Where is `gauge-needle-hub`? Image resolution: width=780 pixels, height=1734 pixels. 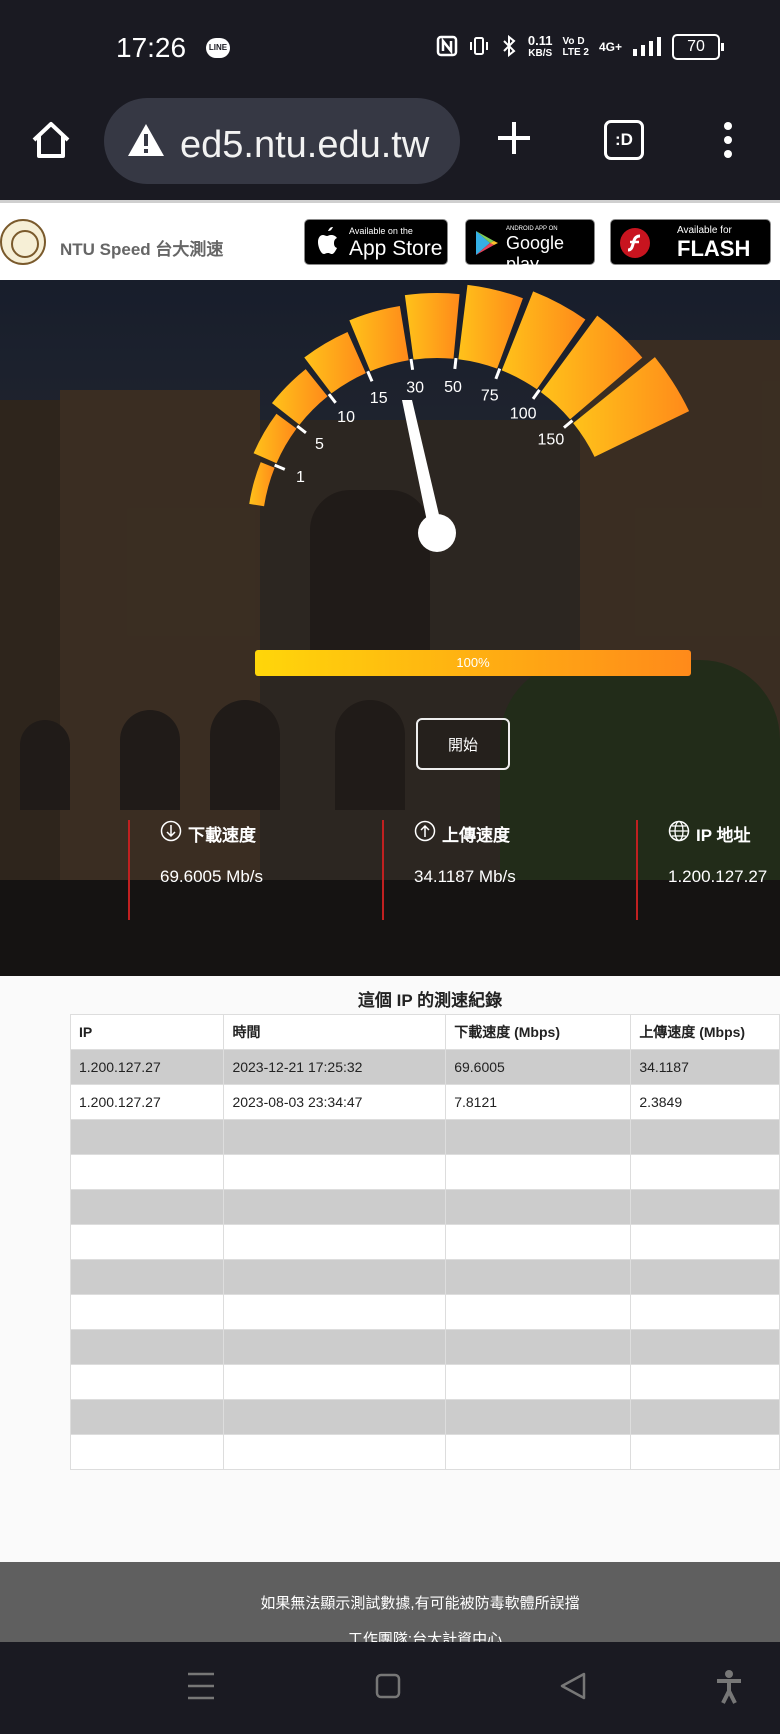 gauge-needle-hub is located at coordinates (437, 533).